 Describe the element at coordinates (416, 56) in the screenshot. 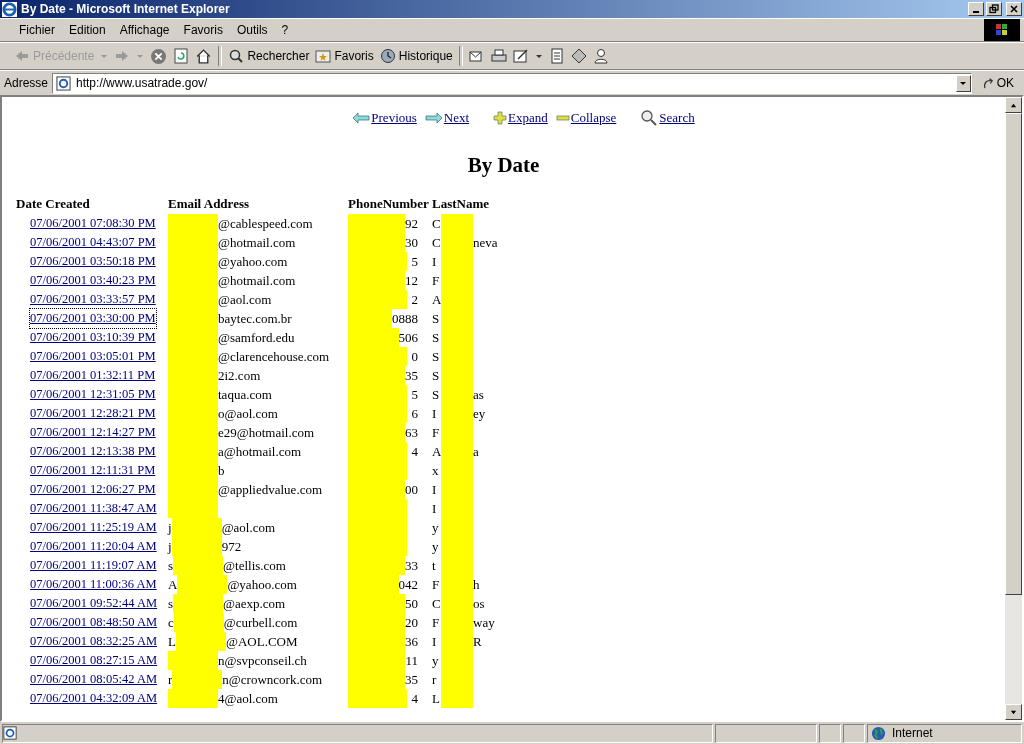

I see `history-button: Historique` at that location.